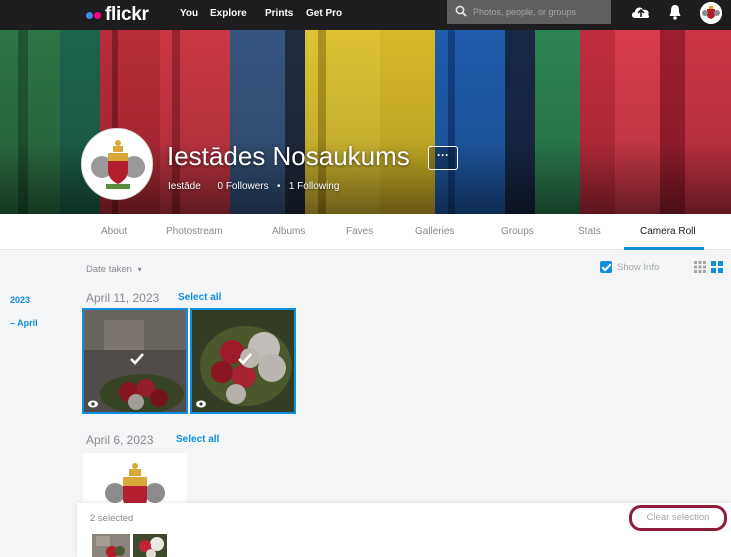  What do you see at coordinates (517, 231) in the screenshot?
I see `tab-groups: Groups` at bounding box center [517, 231].